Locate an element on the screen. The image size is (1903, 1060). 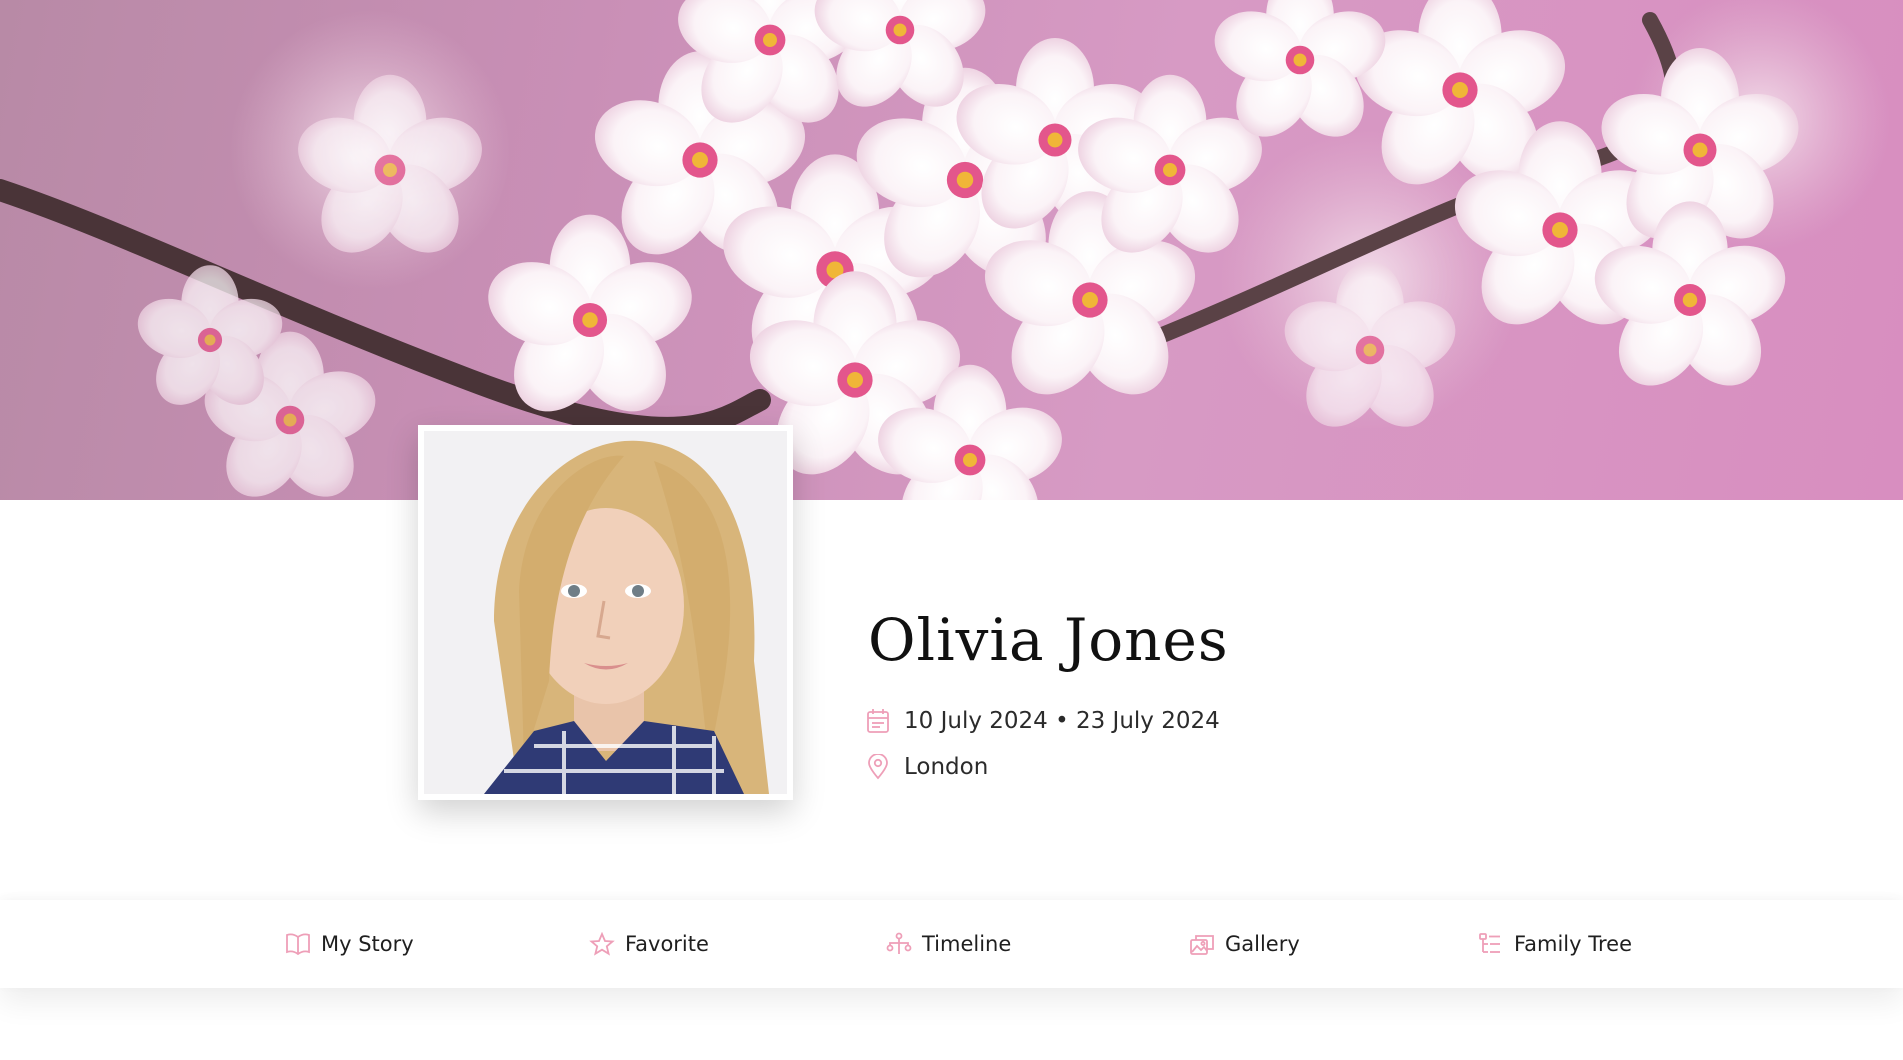
timeline-icon is located at coordinates (899, 944).